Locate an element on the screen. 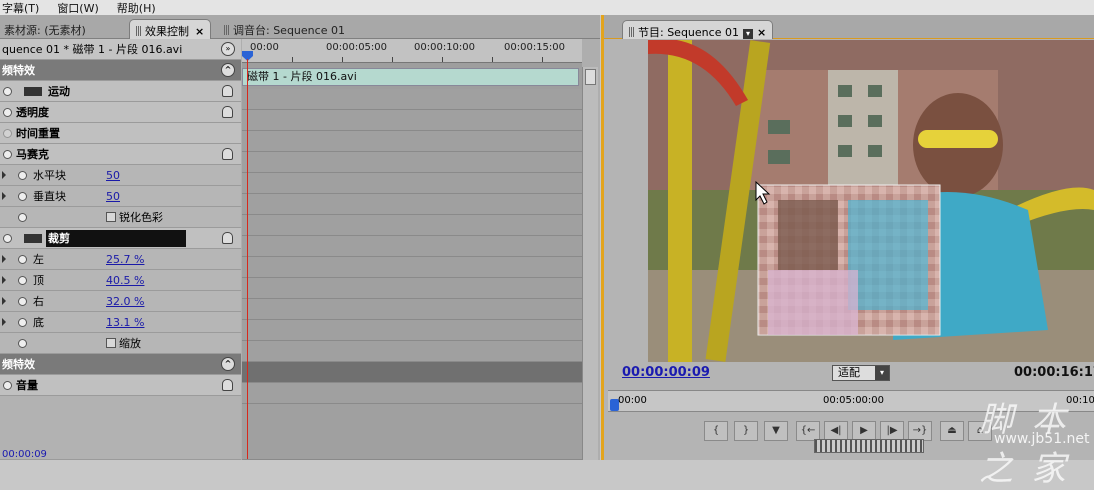  play-icon: ▶ is located at coordinates (864, 431).